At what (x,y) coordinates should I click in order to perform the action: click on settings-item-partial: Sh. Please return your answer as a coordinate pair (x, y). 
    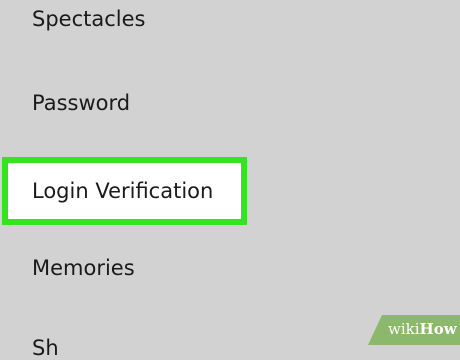
    Looking at the image, I should click on (45, 348).